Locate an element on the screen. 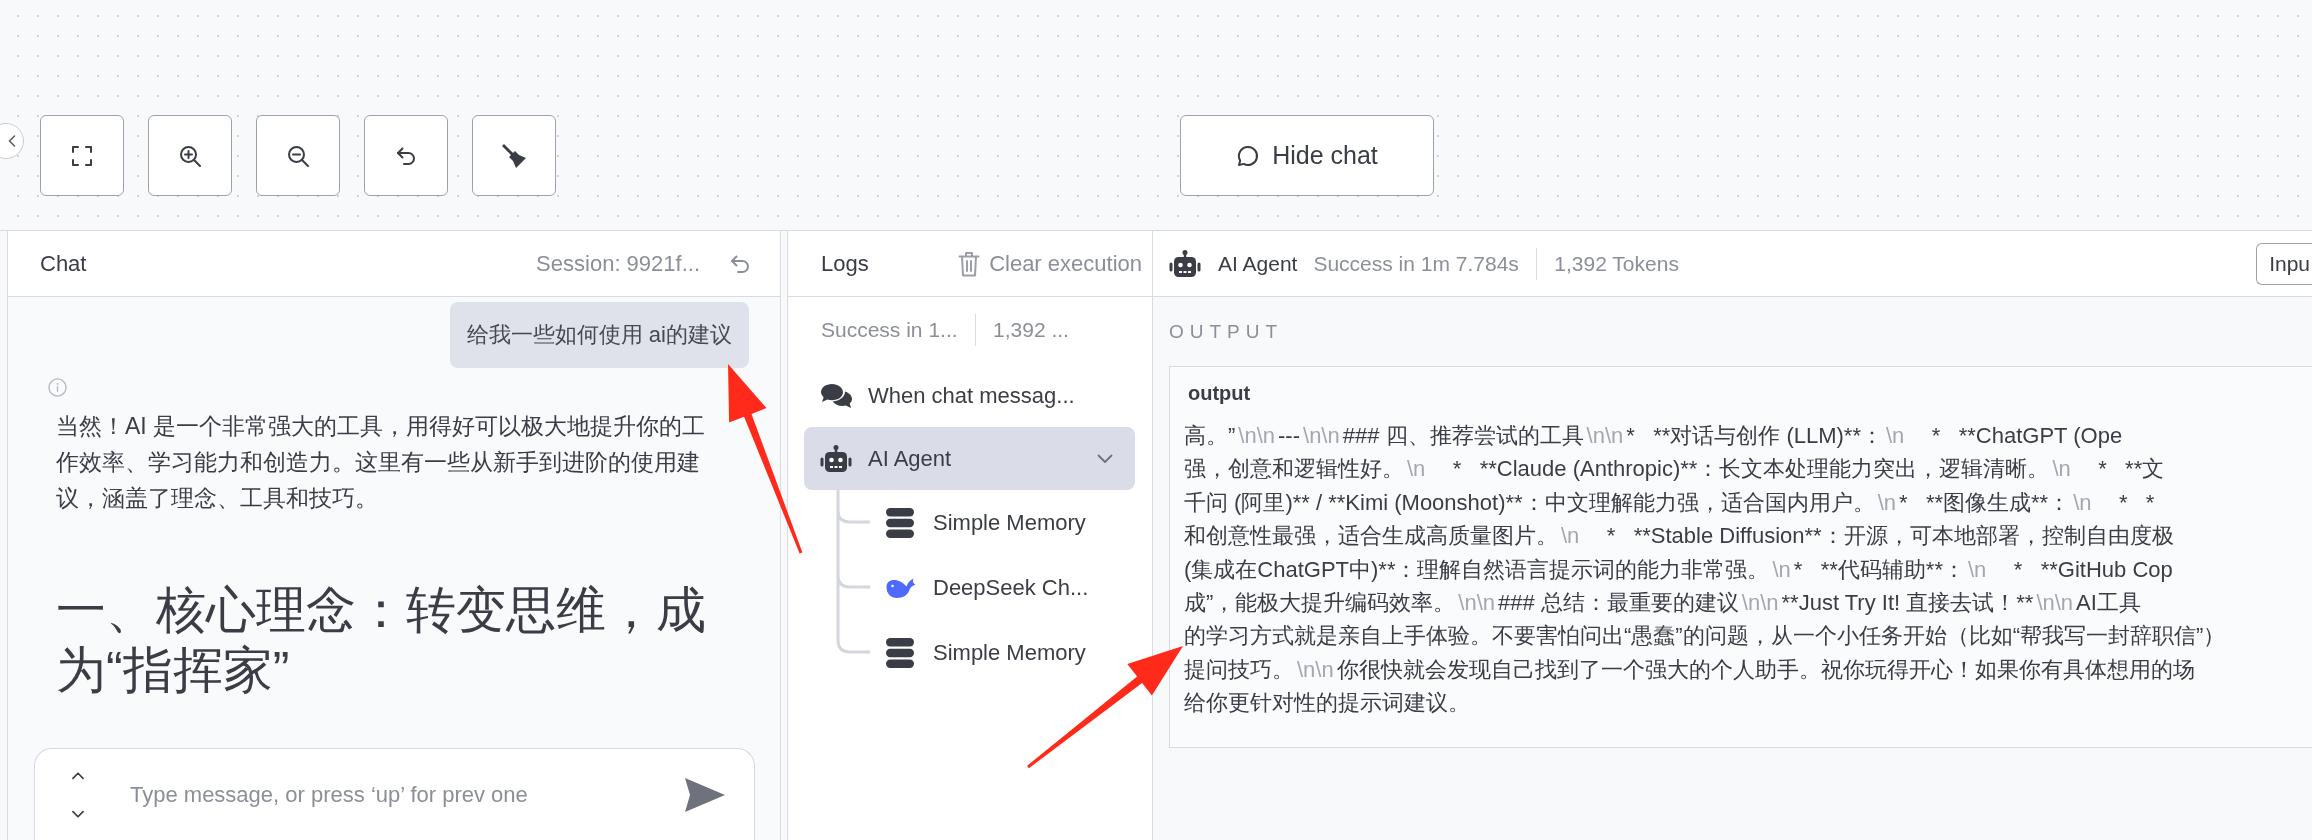 This screenshot has height=840, width=2312. undo-button is located at coordinates (406, 155).